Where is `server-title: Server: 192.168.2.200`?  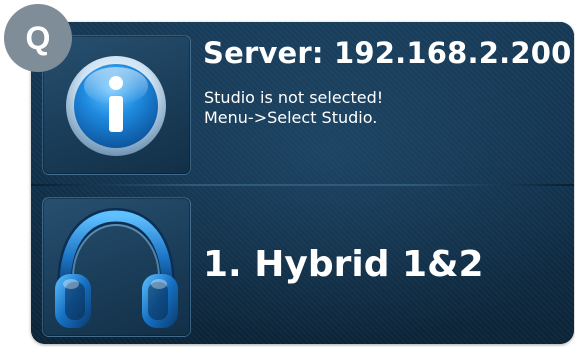 server-title: Server: 192.168.2.200 is located at coordinates (387, 53).